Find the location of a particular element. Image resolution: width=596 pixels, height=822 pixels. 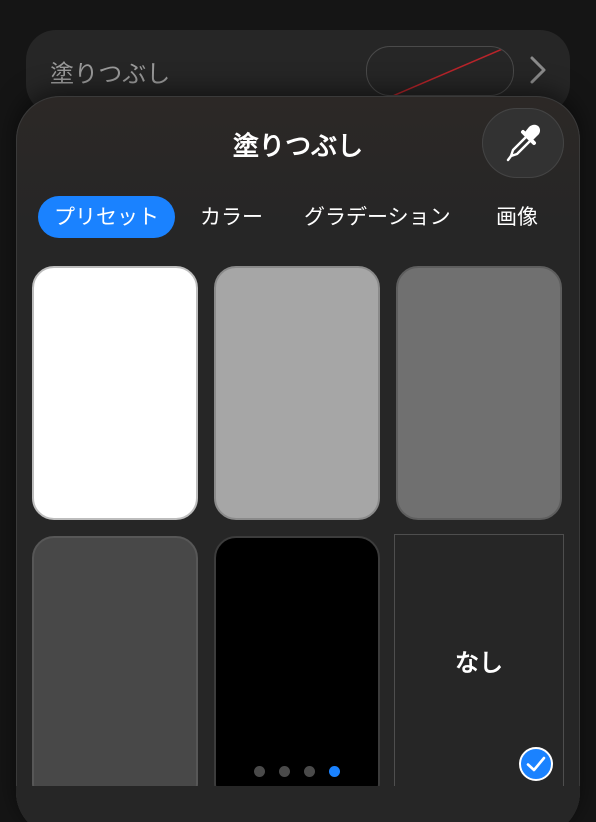

page-dot-current is located at coordinates (334, 771).